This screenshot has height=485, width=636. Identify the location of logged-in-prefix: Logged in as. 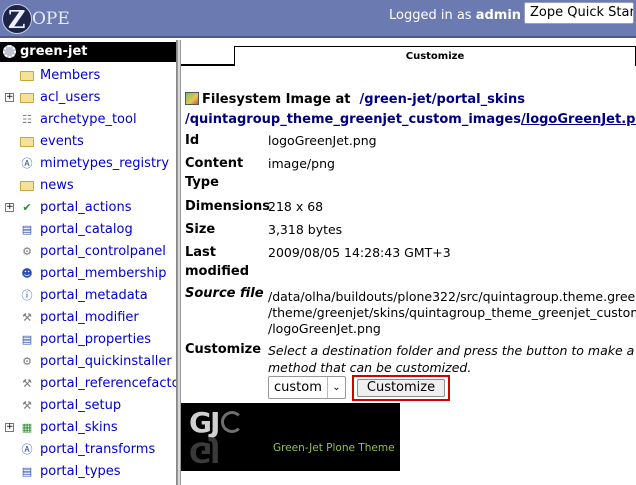
(430, 15).